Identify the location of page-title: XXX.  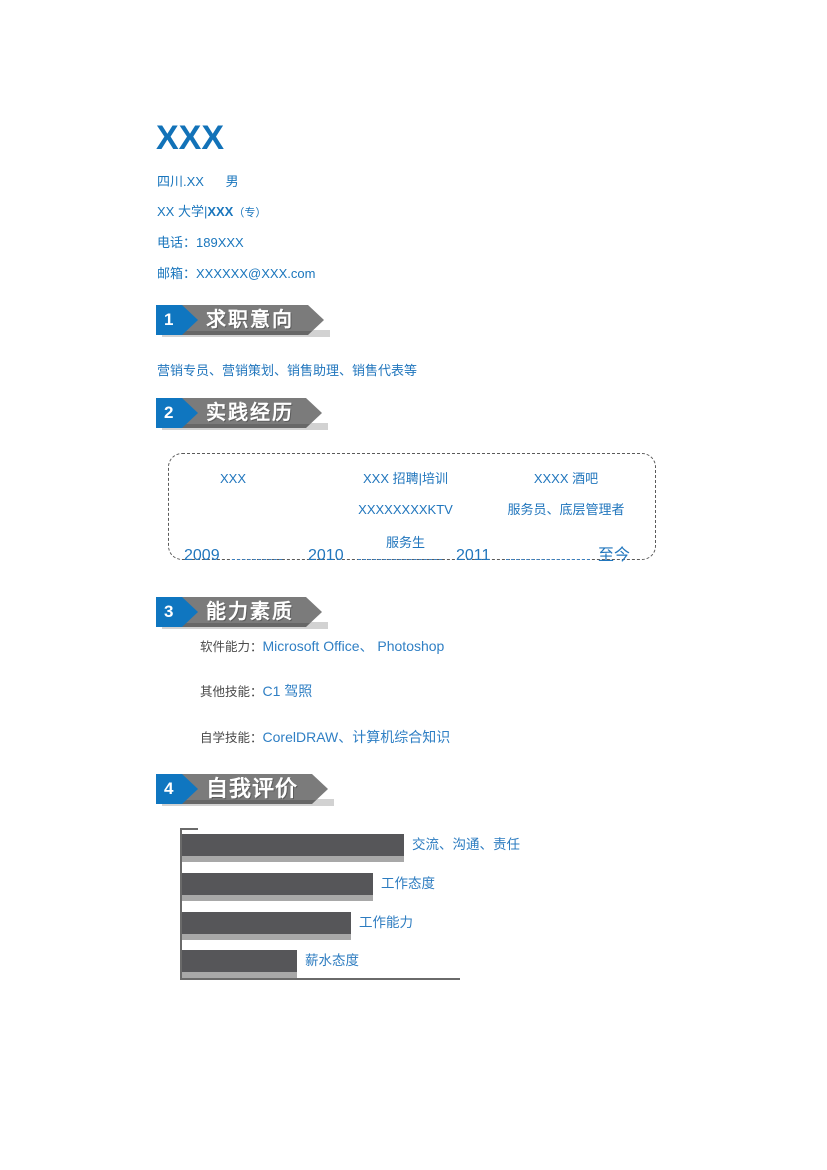
(190, 138).